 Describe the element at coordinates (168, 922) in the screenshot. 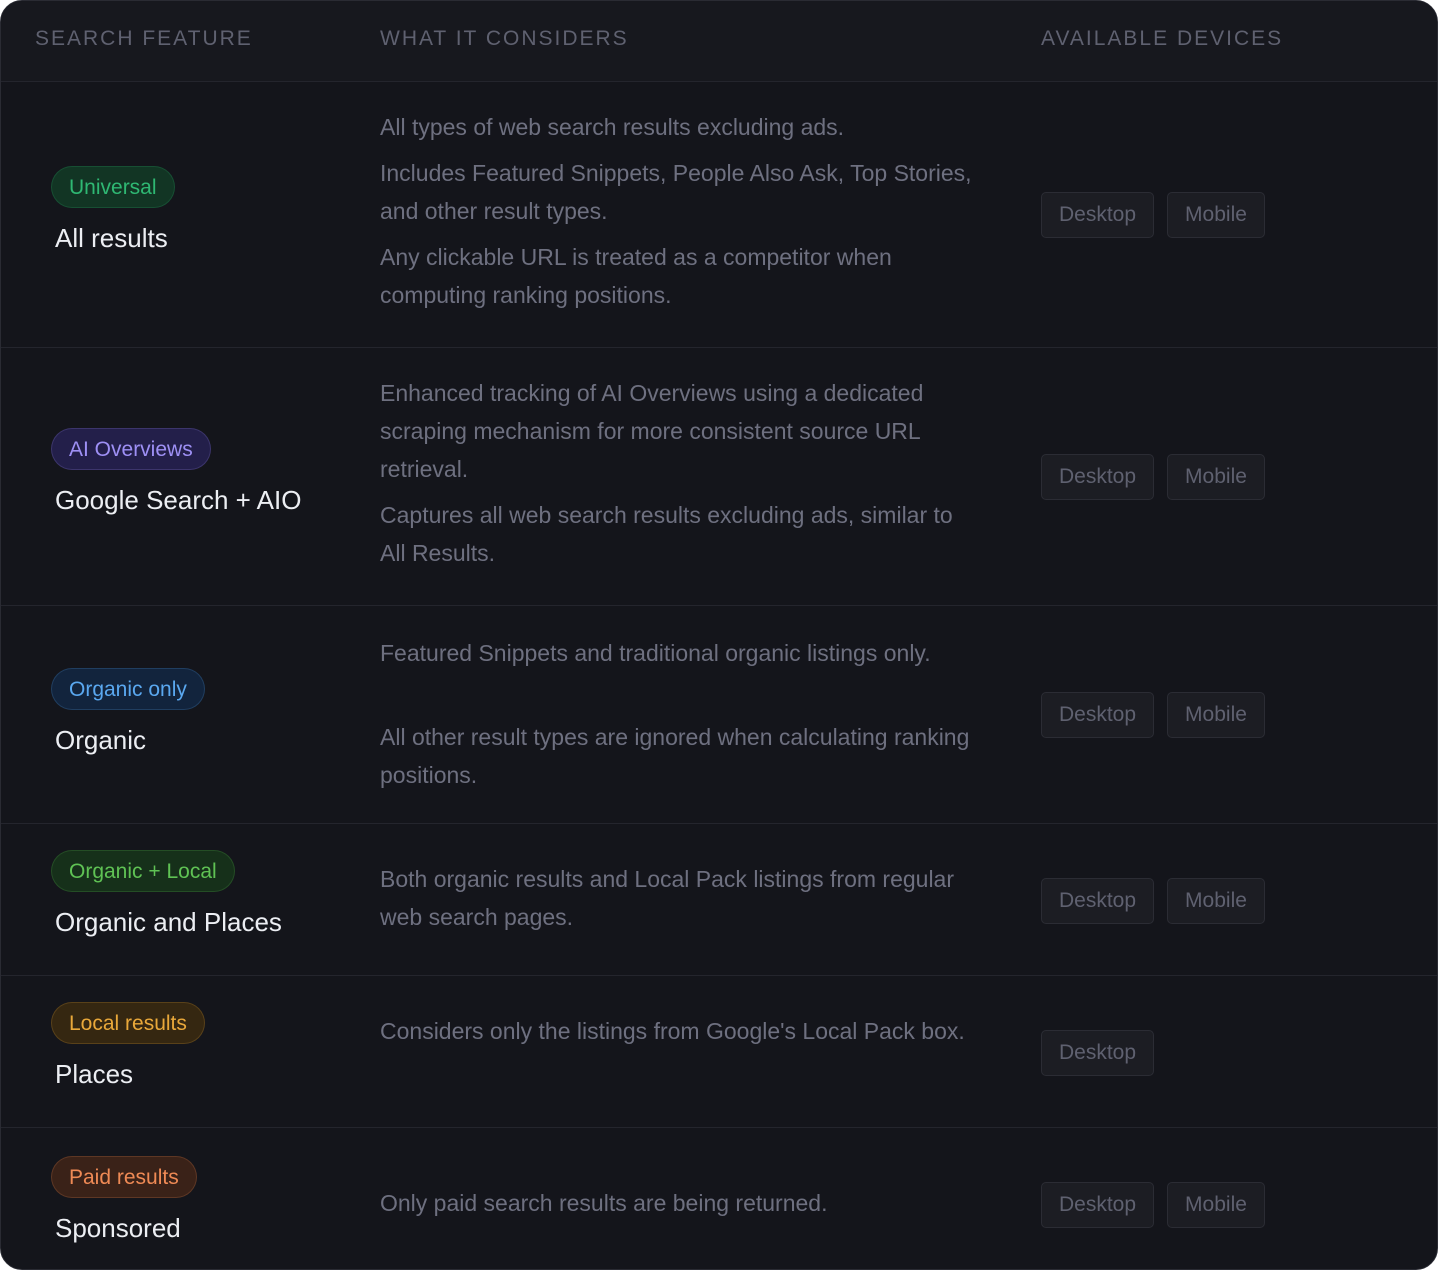

I see `feature-name: Organic and Places` at that location.